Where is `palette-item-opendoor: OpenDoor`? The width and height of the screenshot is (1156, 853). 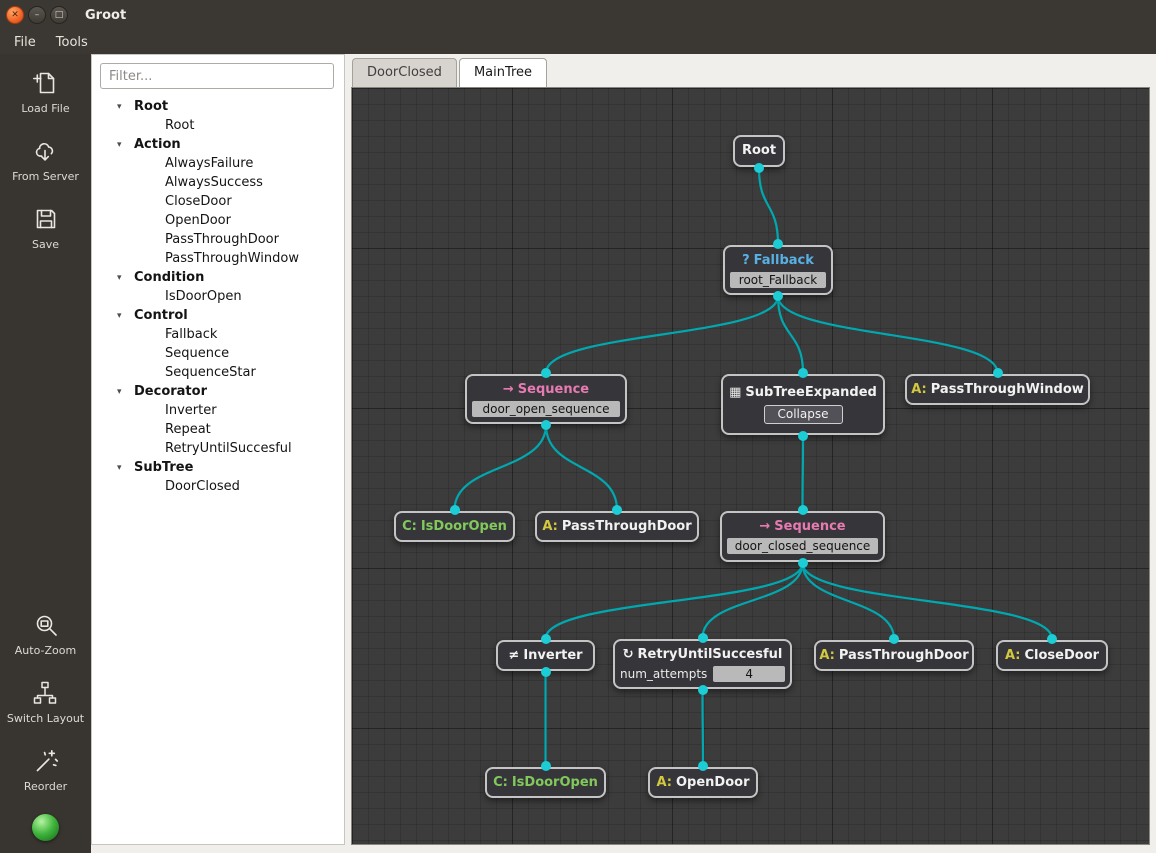
palette-item-opendoor: OpenDoor is located at coordinates (218, 220).